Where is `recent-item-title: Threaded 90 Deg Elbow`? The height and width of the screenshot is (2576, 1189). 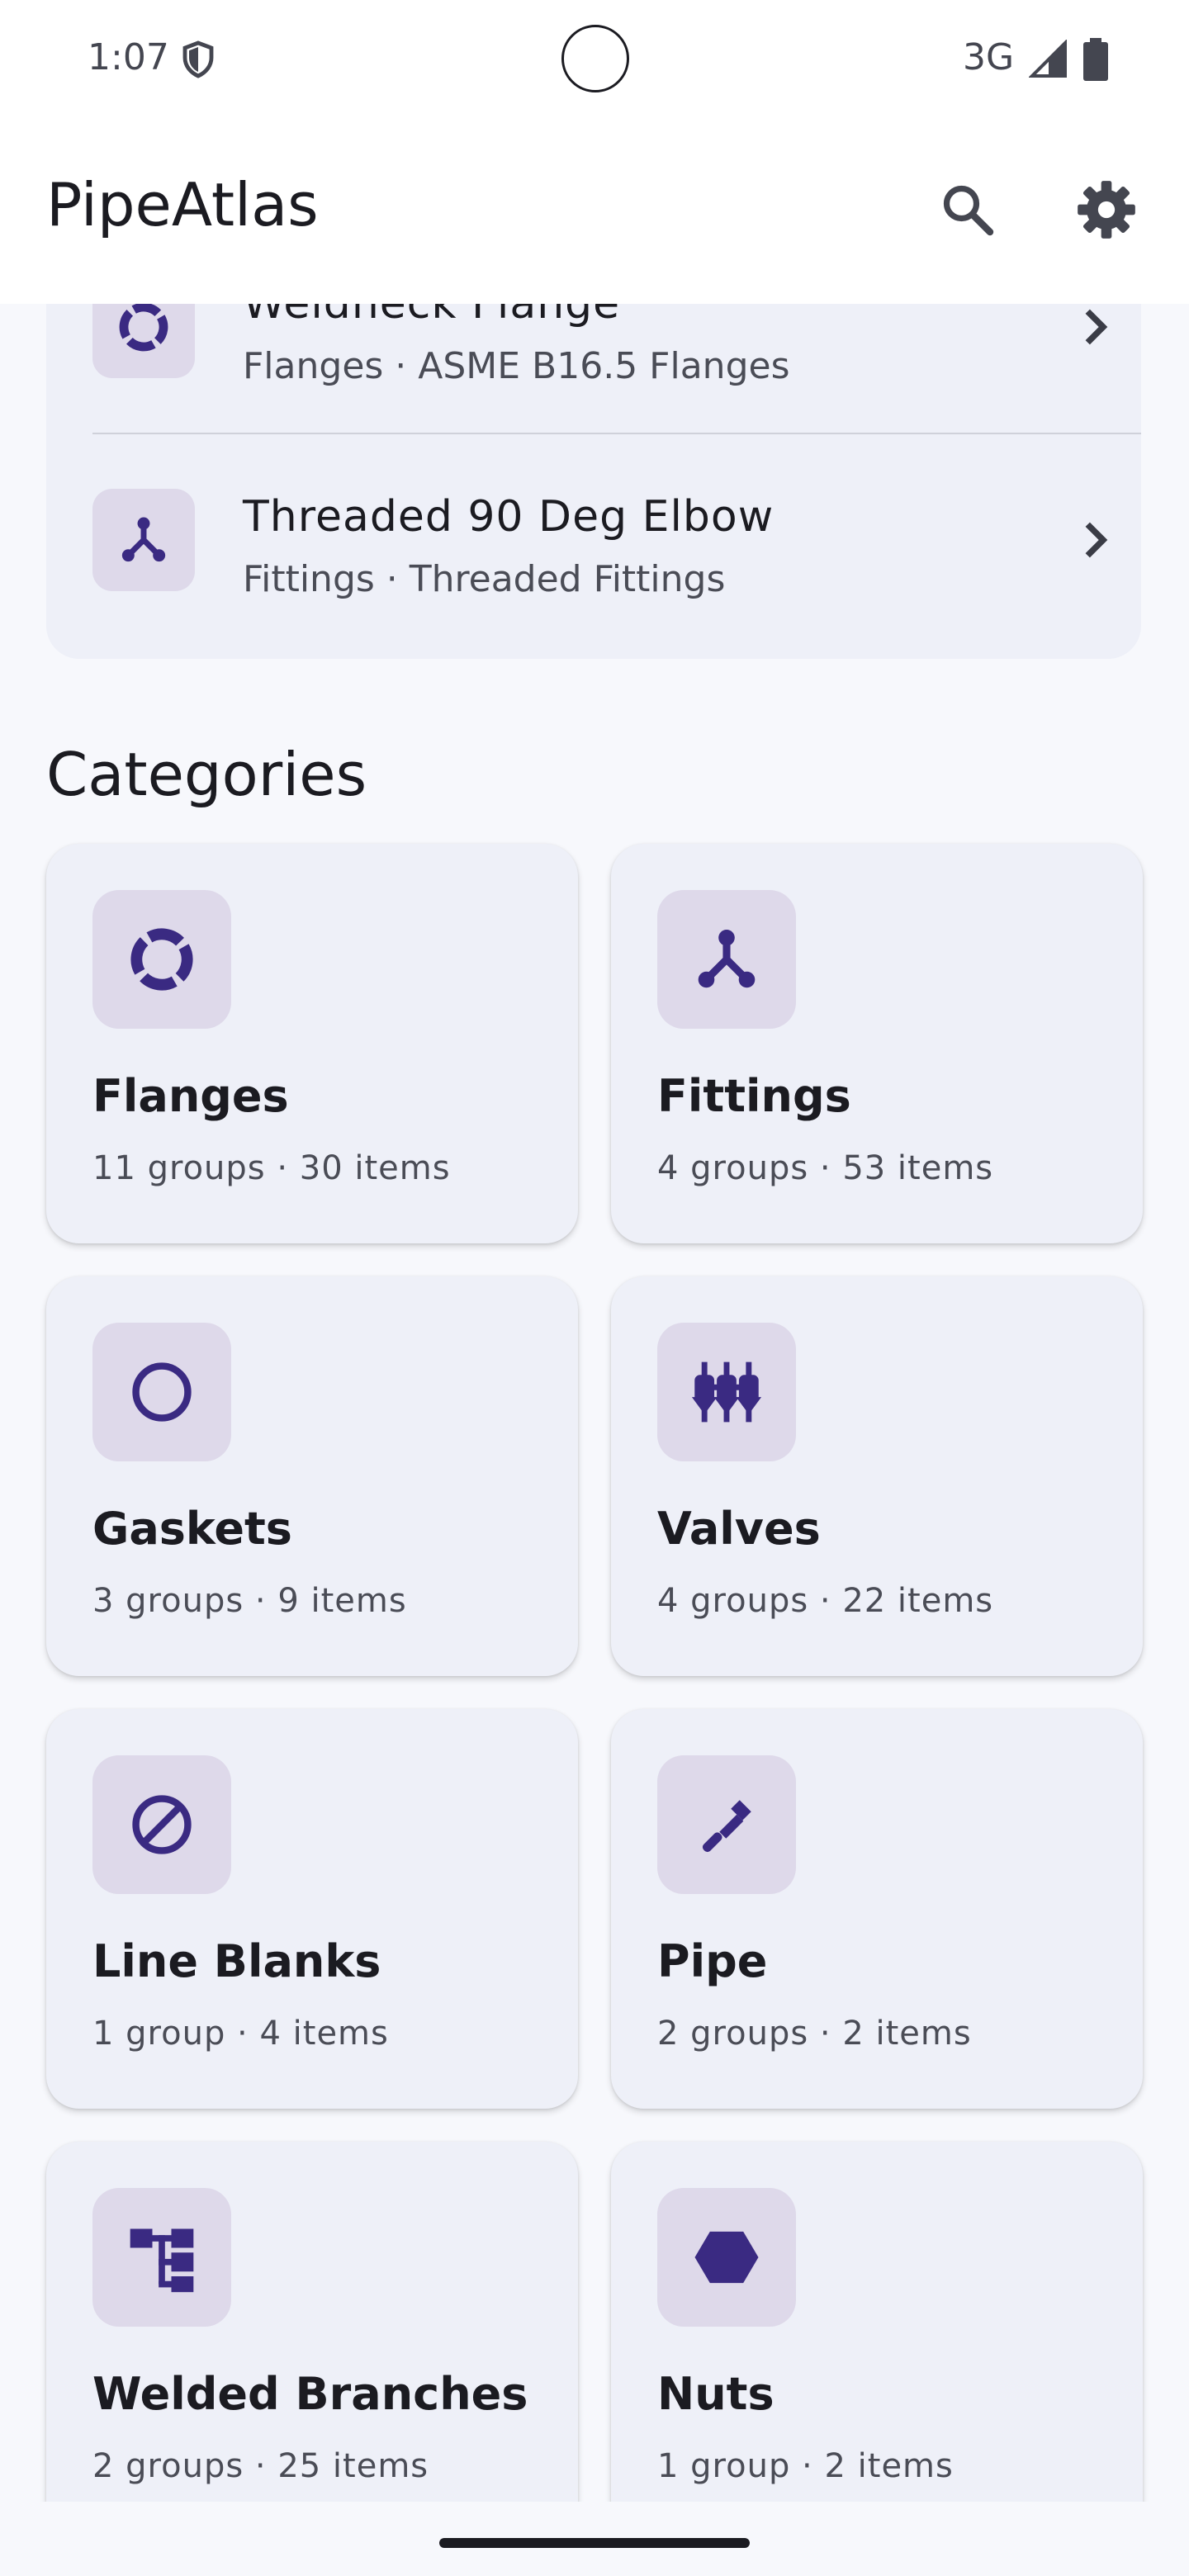 recent-item-title: Threaded 90 Deg Elbow is located at coordinates (509, 517).